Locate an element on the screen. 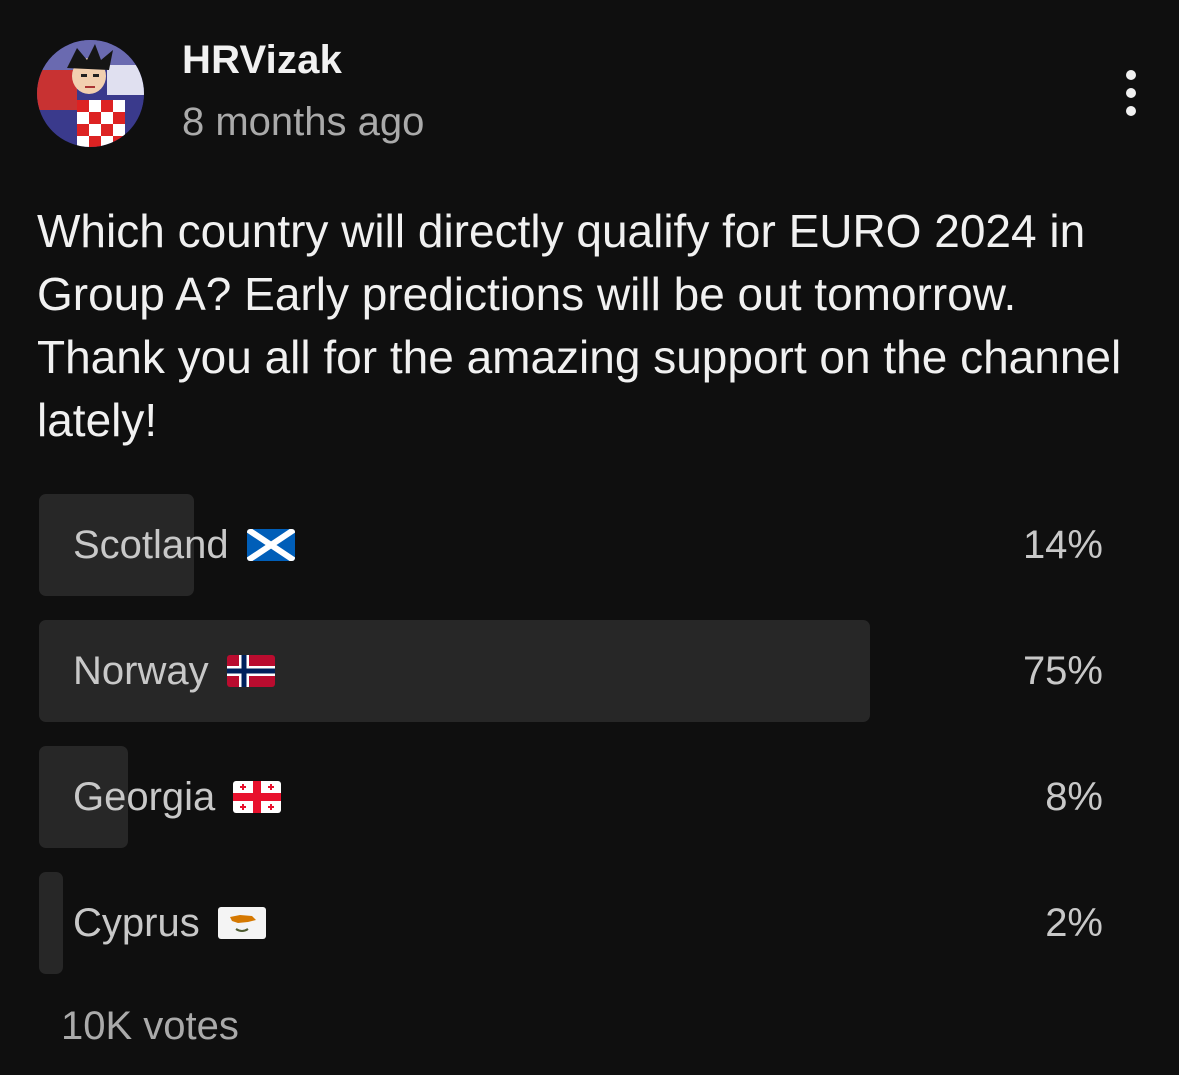  poll-option-norway: Norway 75% is located at coordinates (575, 671).